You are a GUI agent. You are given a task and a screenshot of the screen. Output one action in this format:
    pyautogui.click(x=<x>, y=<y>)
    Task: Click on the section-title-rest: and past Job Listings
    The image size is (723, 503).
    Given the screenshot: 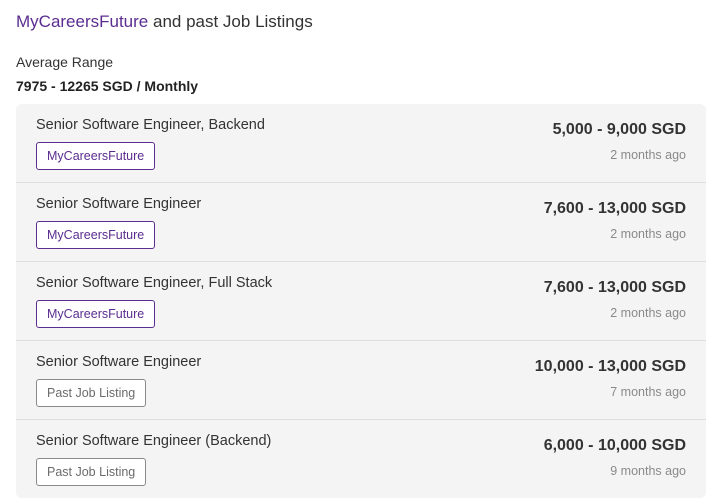 What is the action you would take?
    pyautogui.click(x=230, y=21)
    